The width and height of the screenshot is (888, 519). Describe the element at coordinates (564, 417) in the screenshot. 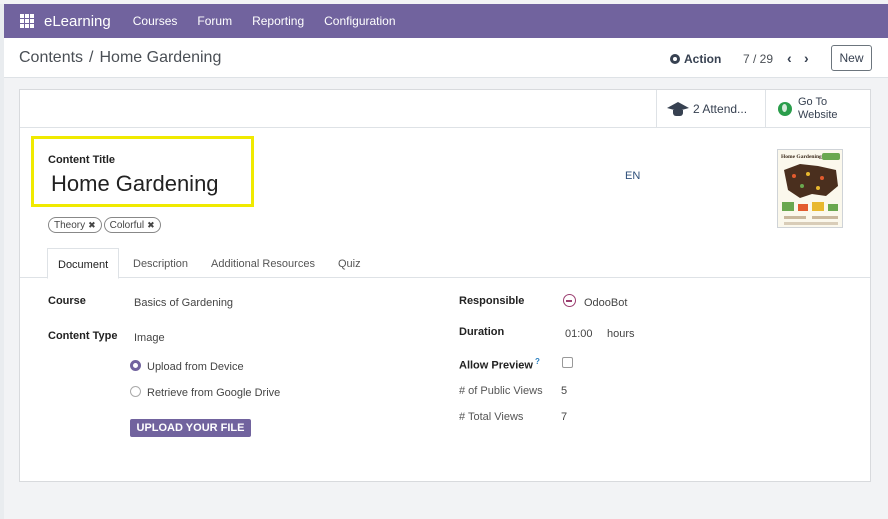

I see `total-views-value: 7` at that location.